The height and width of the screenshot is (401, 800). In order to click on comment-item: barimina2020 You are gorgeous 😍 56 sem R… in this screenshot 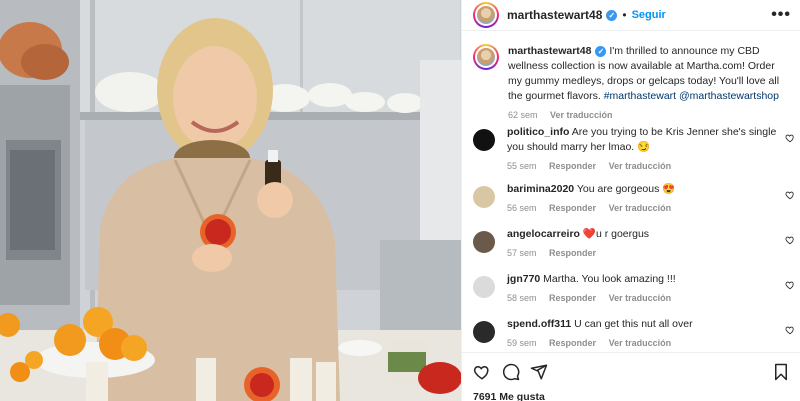, I will do `click(634, 199)`.